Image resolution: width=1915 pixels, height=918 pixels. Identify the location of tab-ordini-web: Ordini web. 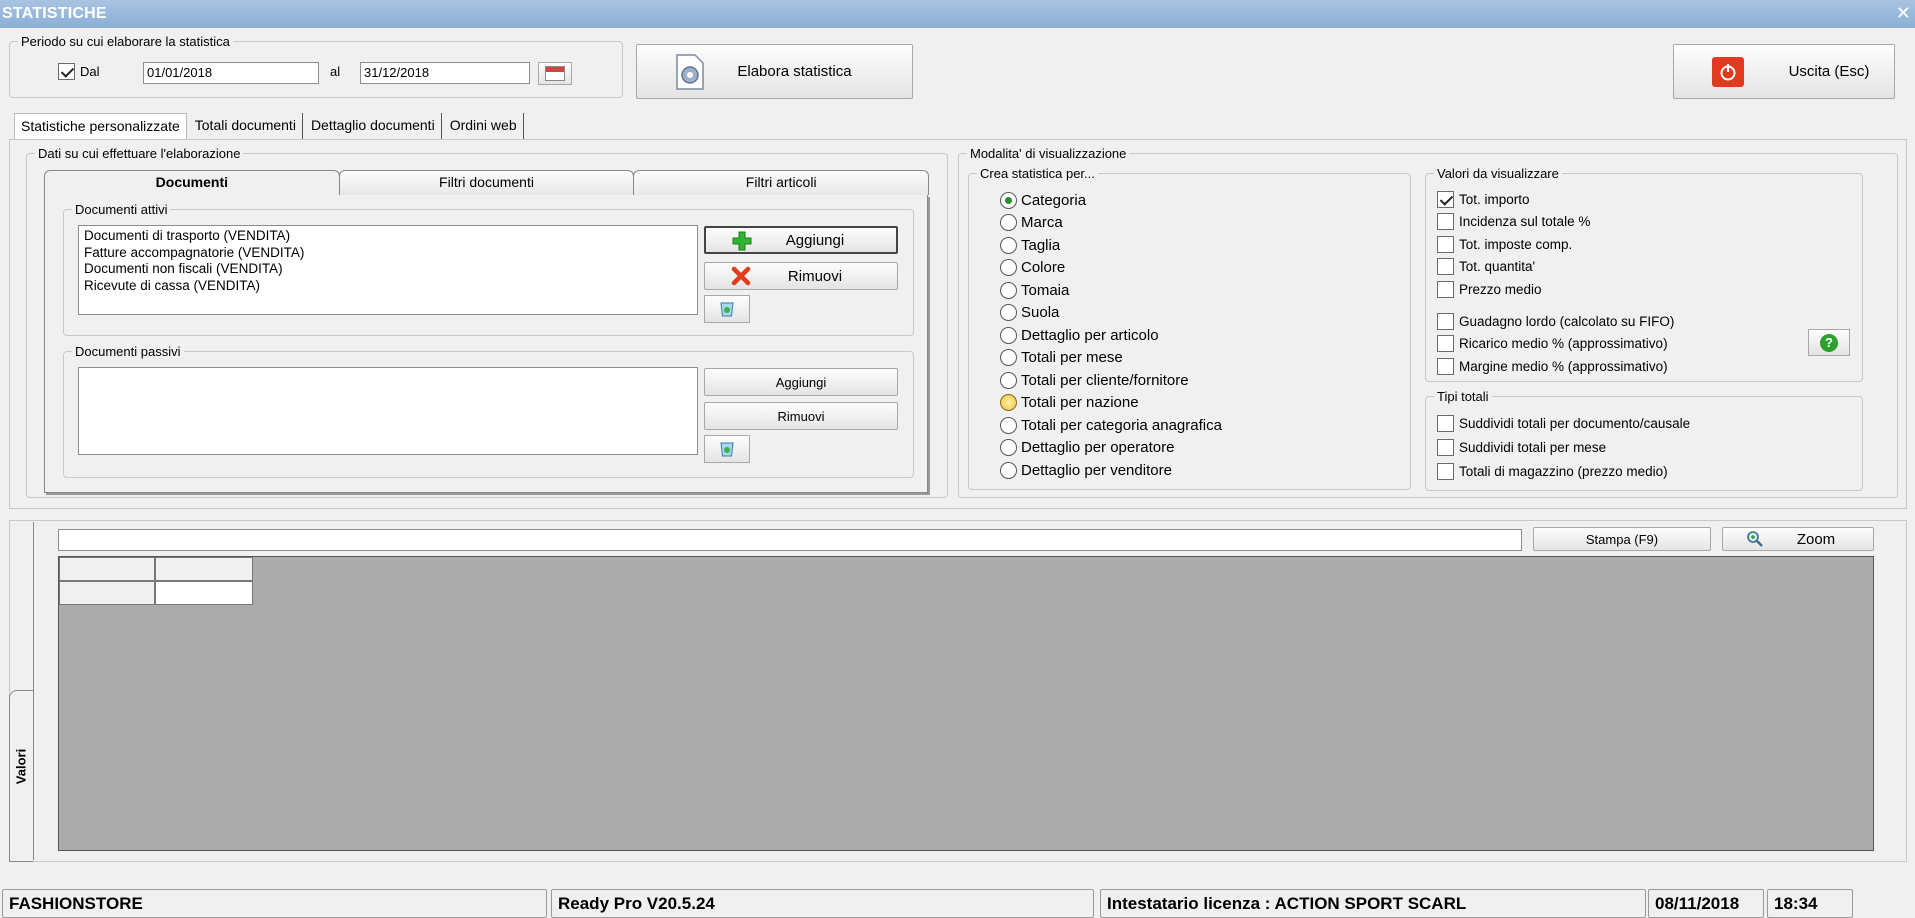
(484, 126).